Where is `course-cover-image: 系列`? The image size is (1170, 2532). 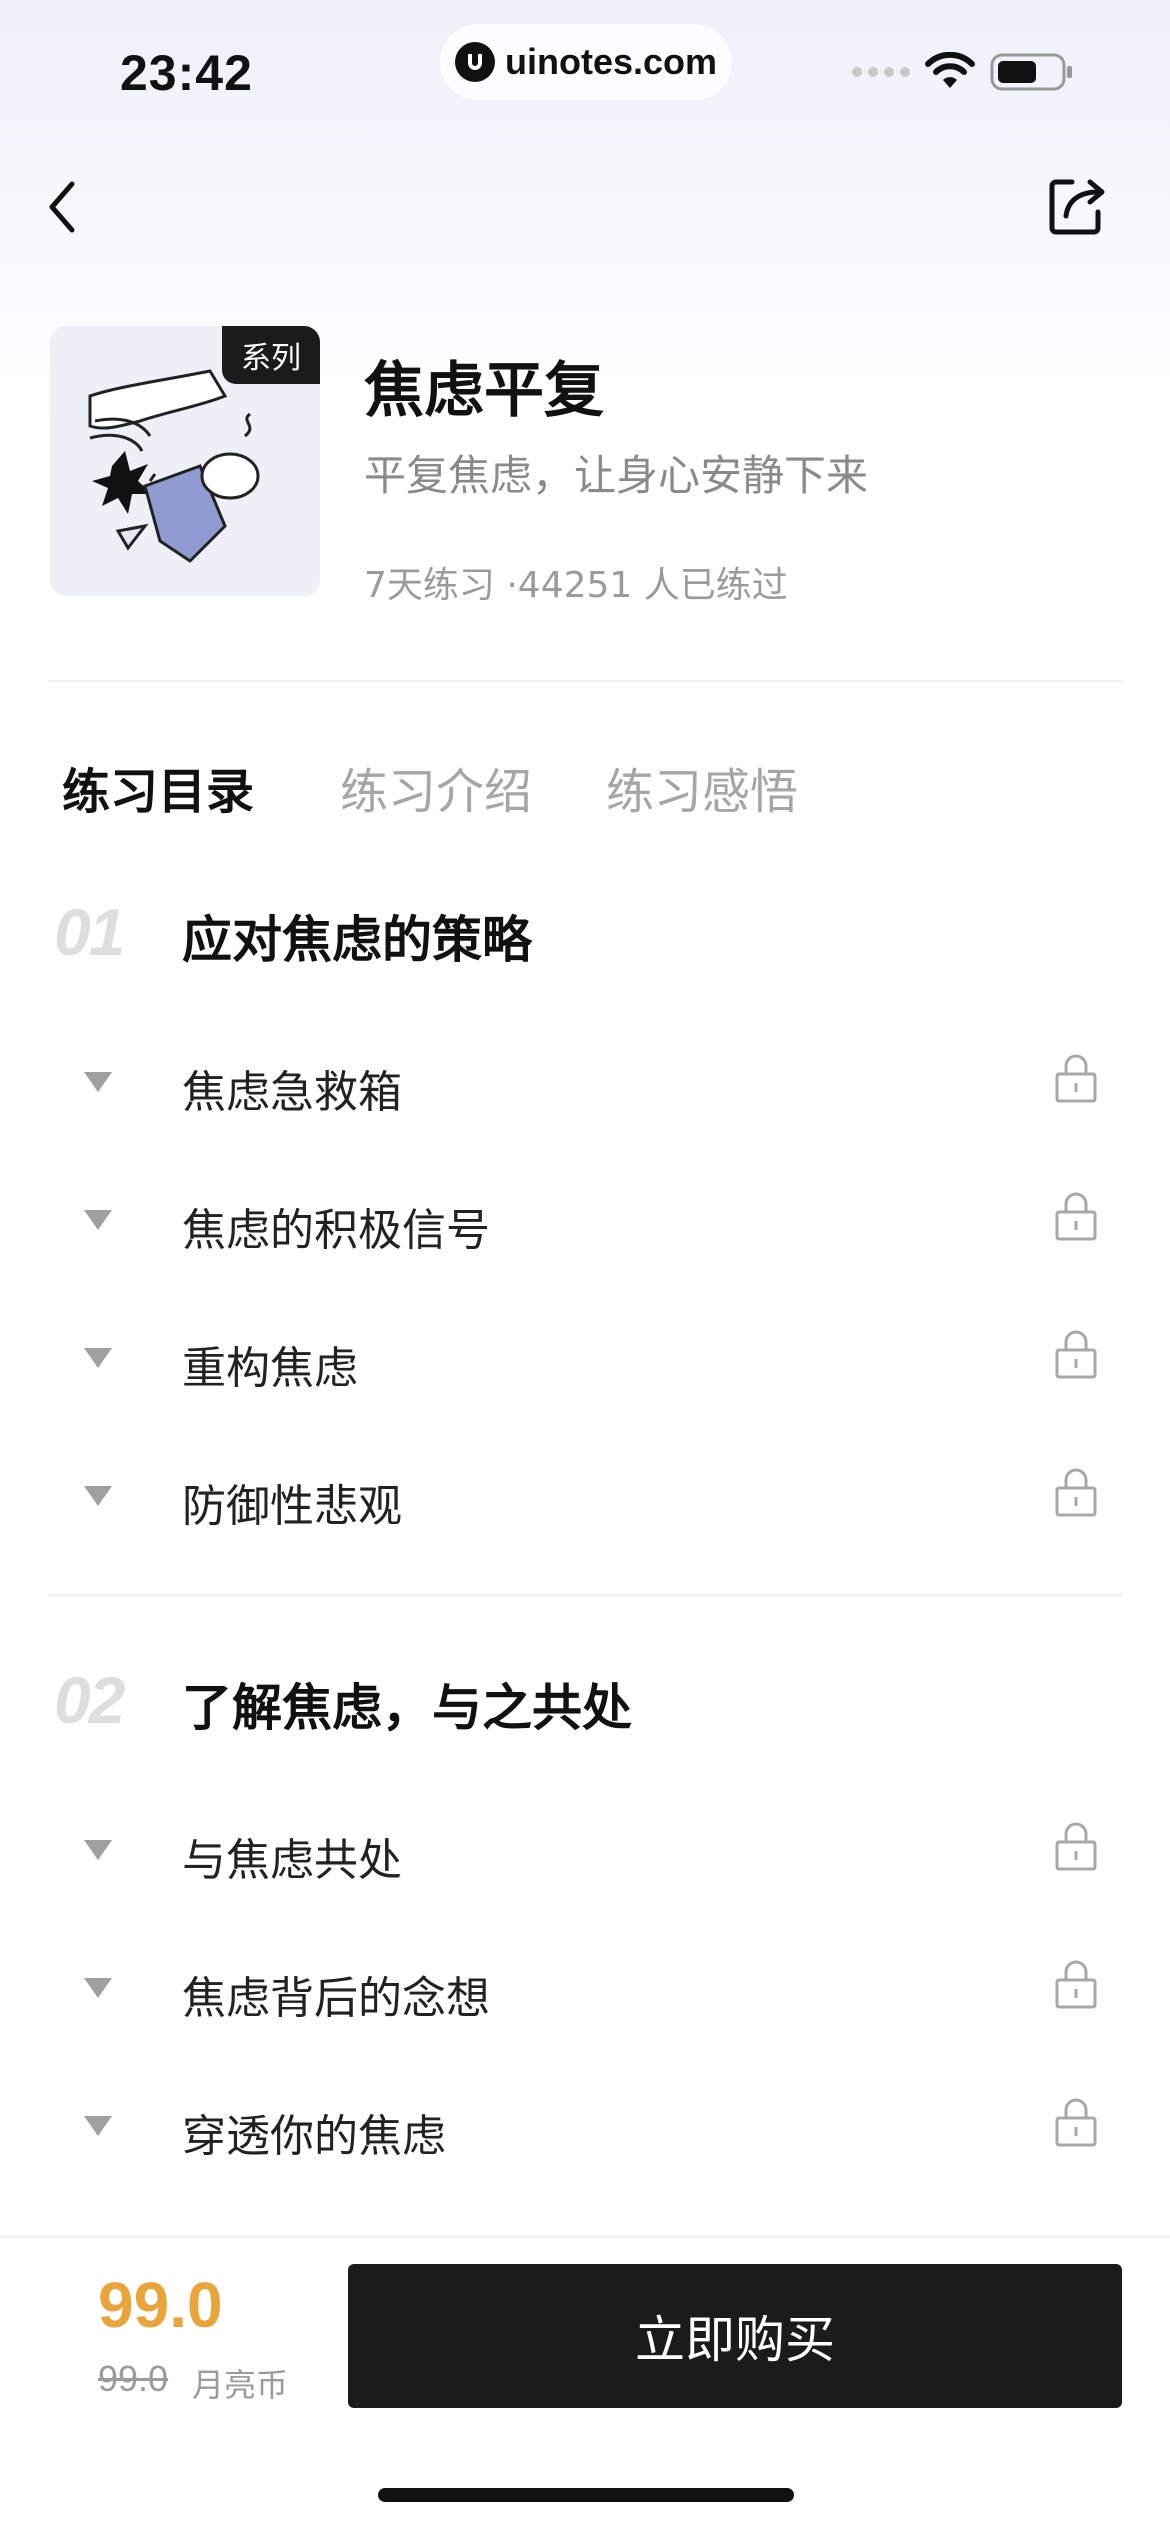
course-cover-image: 系列 is located at coordinates (185, 461).